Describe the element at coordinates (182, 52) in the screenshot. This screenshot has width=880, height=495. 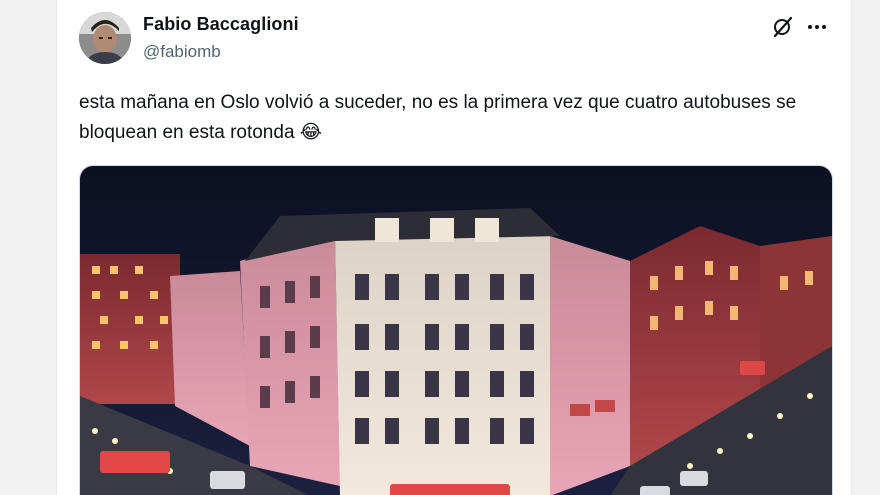
I see `author-handle: @fabiomb` at that location.